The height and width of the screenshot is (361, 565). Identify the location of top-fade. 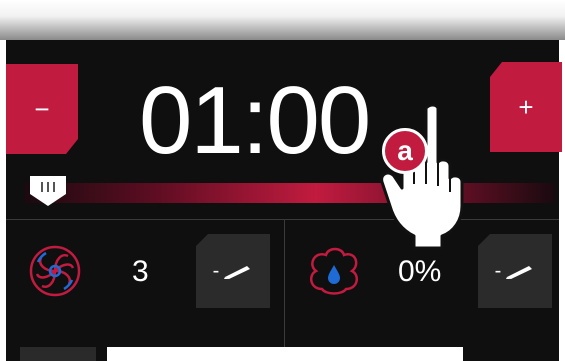
(282, 20).